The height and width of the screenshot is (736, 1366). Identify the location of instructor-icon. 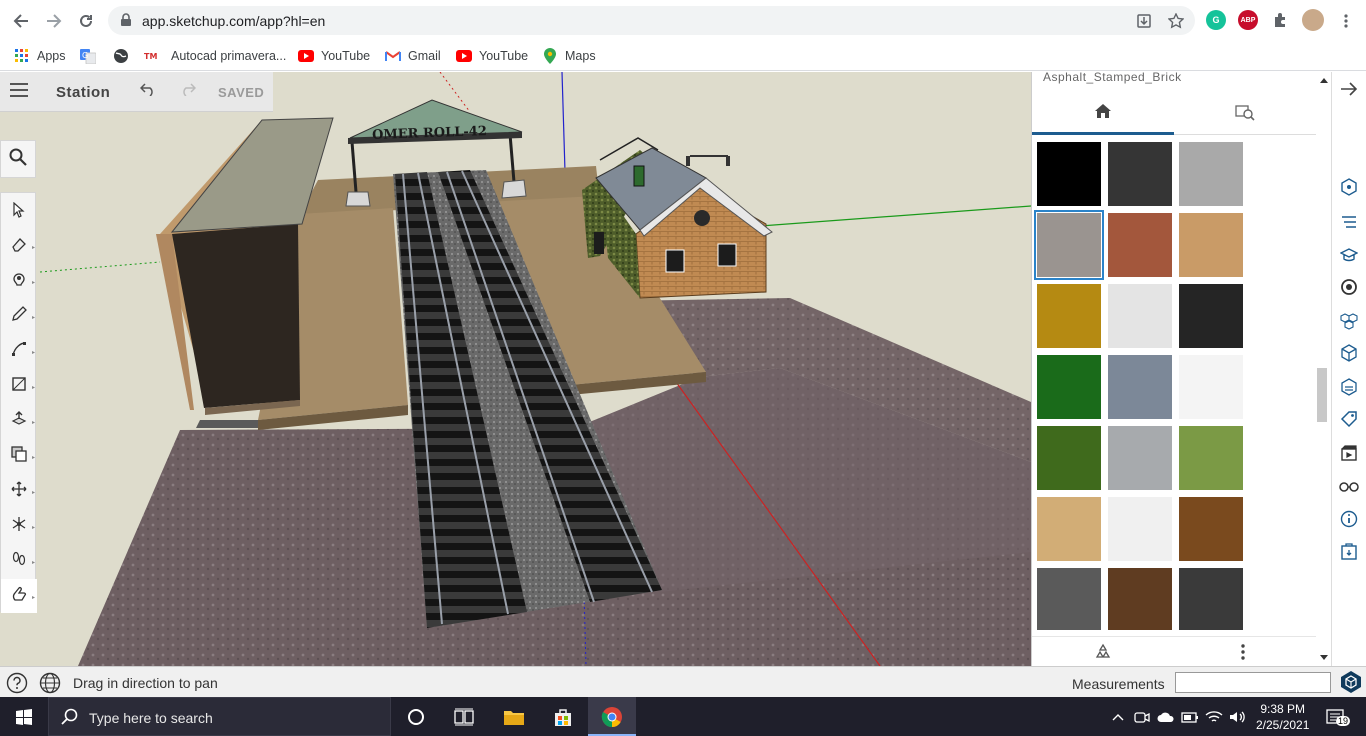
(1349, 255).